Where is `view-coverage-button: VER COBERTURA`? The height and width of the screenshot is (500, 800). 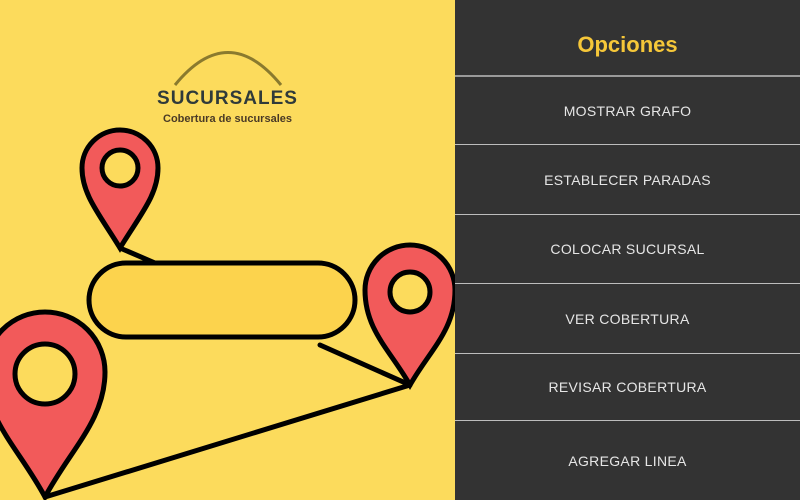
view-coverage-button: VER COBERTURA is located at coordinates (627, 319).